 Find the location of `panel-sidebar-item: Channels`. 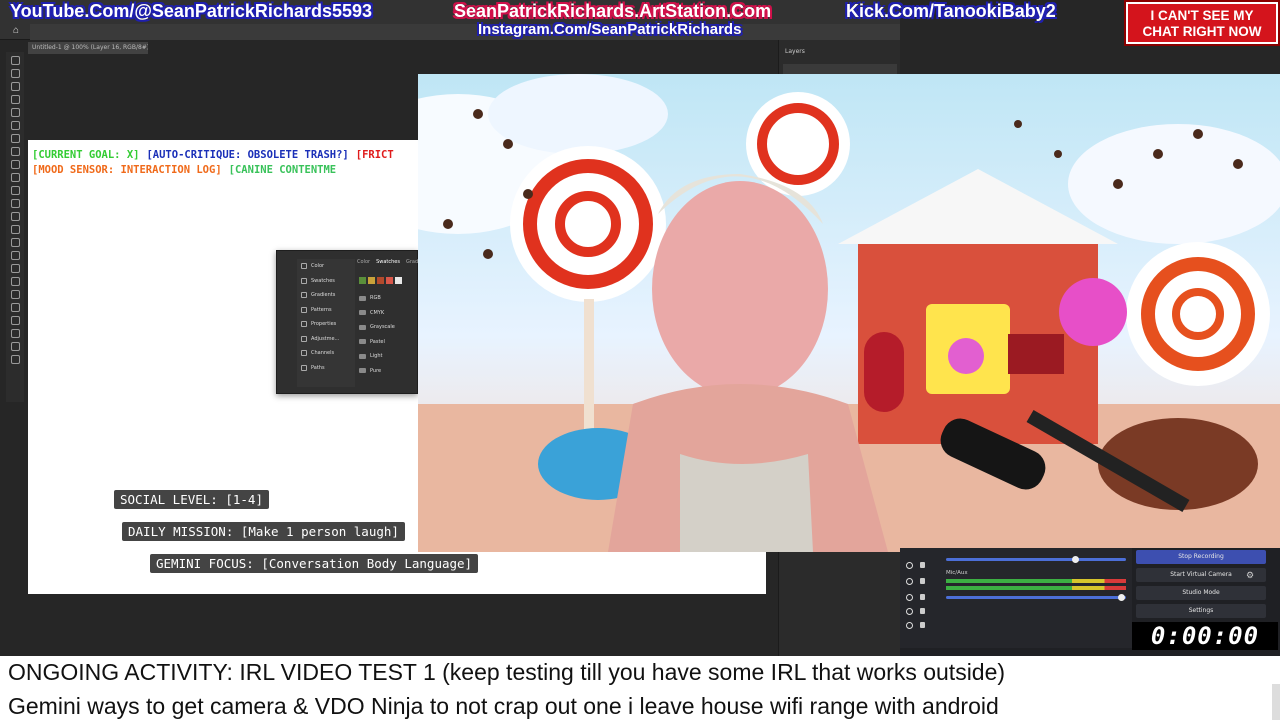

panel-sidebar-item: Channels is located at coordinates (326, 353).